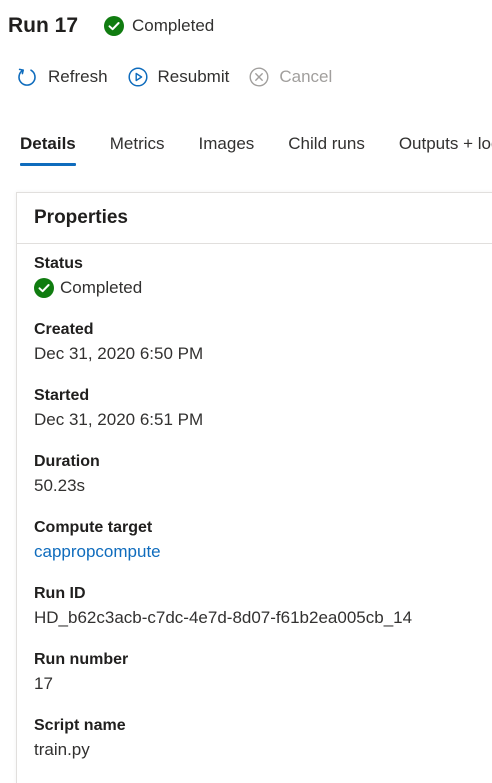  I want to click on play-circle-icon, so click(137, 77).